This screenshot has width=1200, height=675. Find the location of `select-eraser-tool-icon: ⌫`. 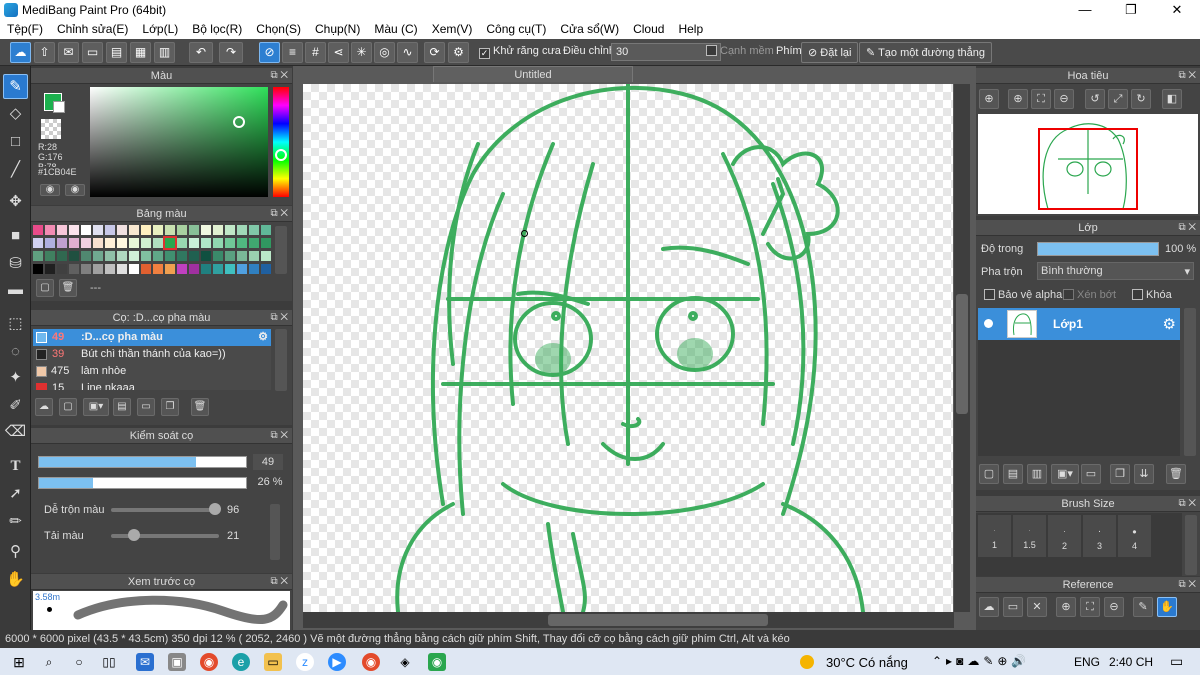

select-eraser-tool-icon: ⌫ is located at coordinates (15, 432).